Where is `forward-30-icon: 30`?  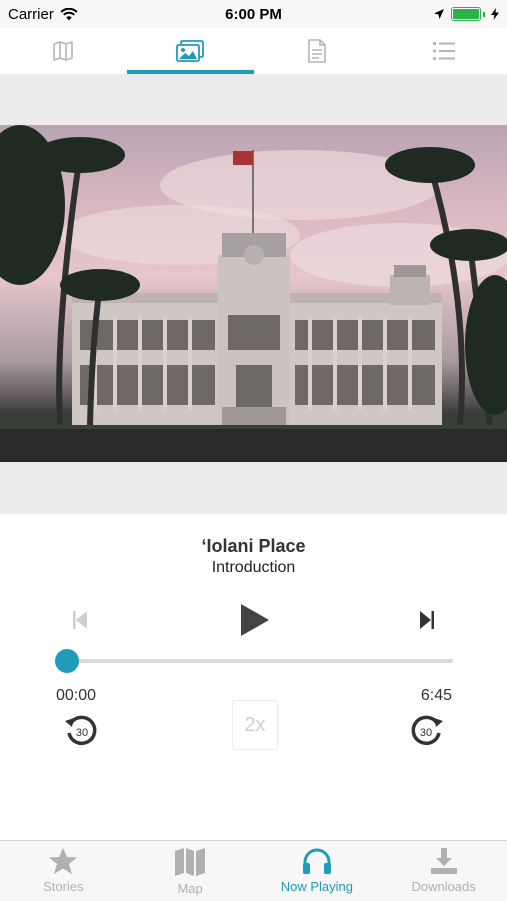 forward-30-icon: 30 is located at coordinates (427, 730).